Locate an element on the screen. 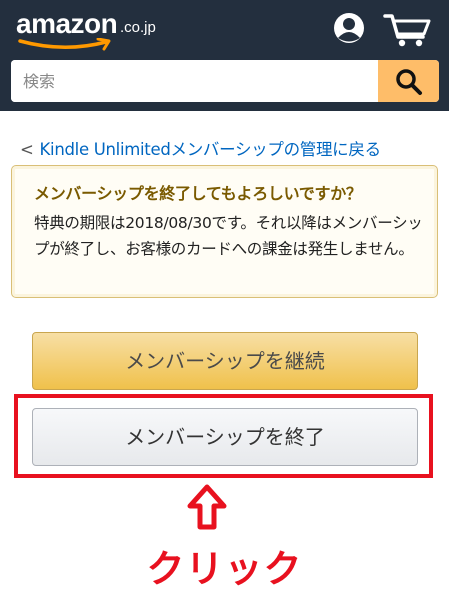 The height and width of the screenshot is (593, 449). cart-icon is located at coordinates (408, 29).